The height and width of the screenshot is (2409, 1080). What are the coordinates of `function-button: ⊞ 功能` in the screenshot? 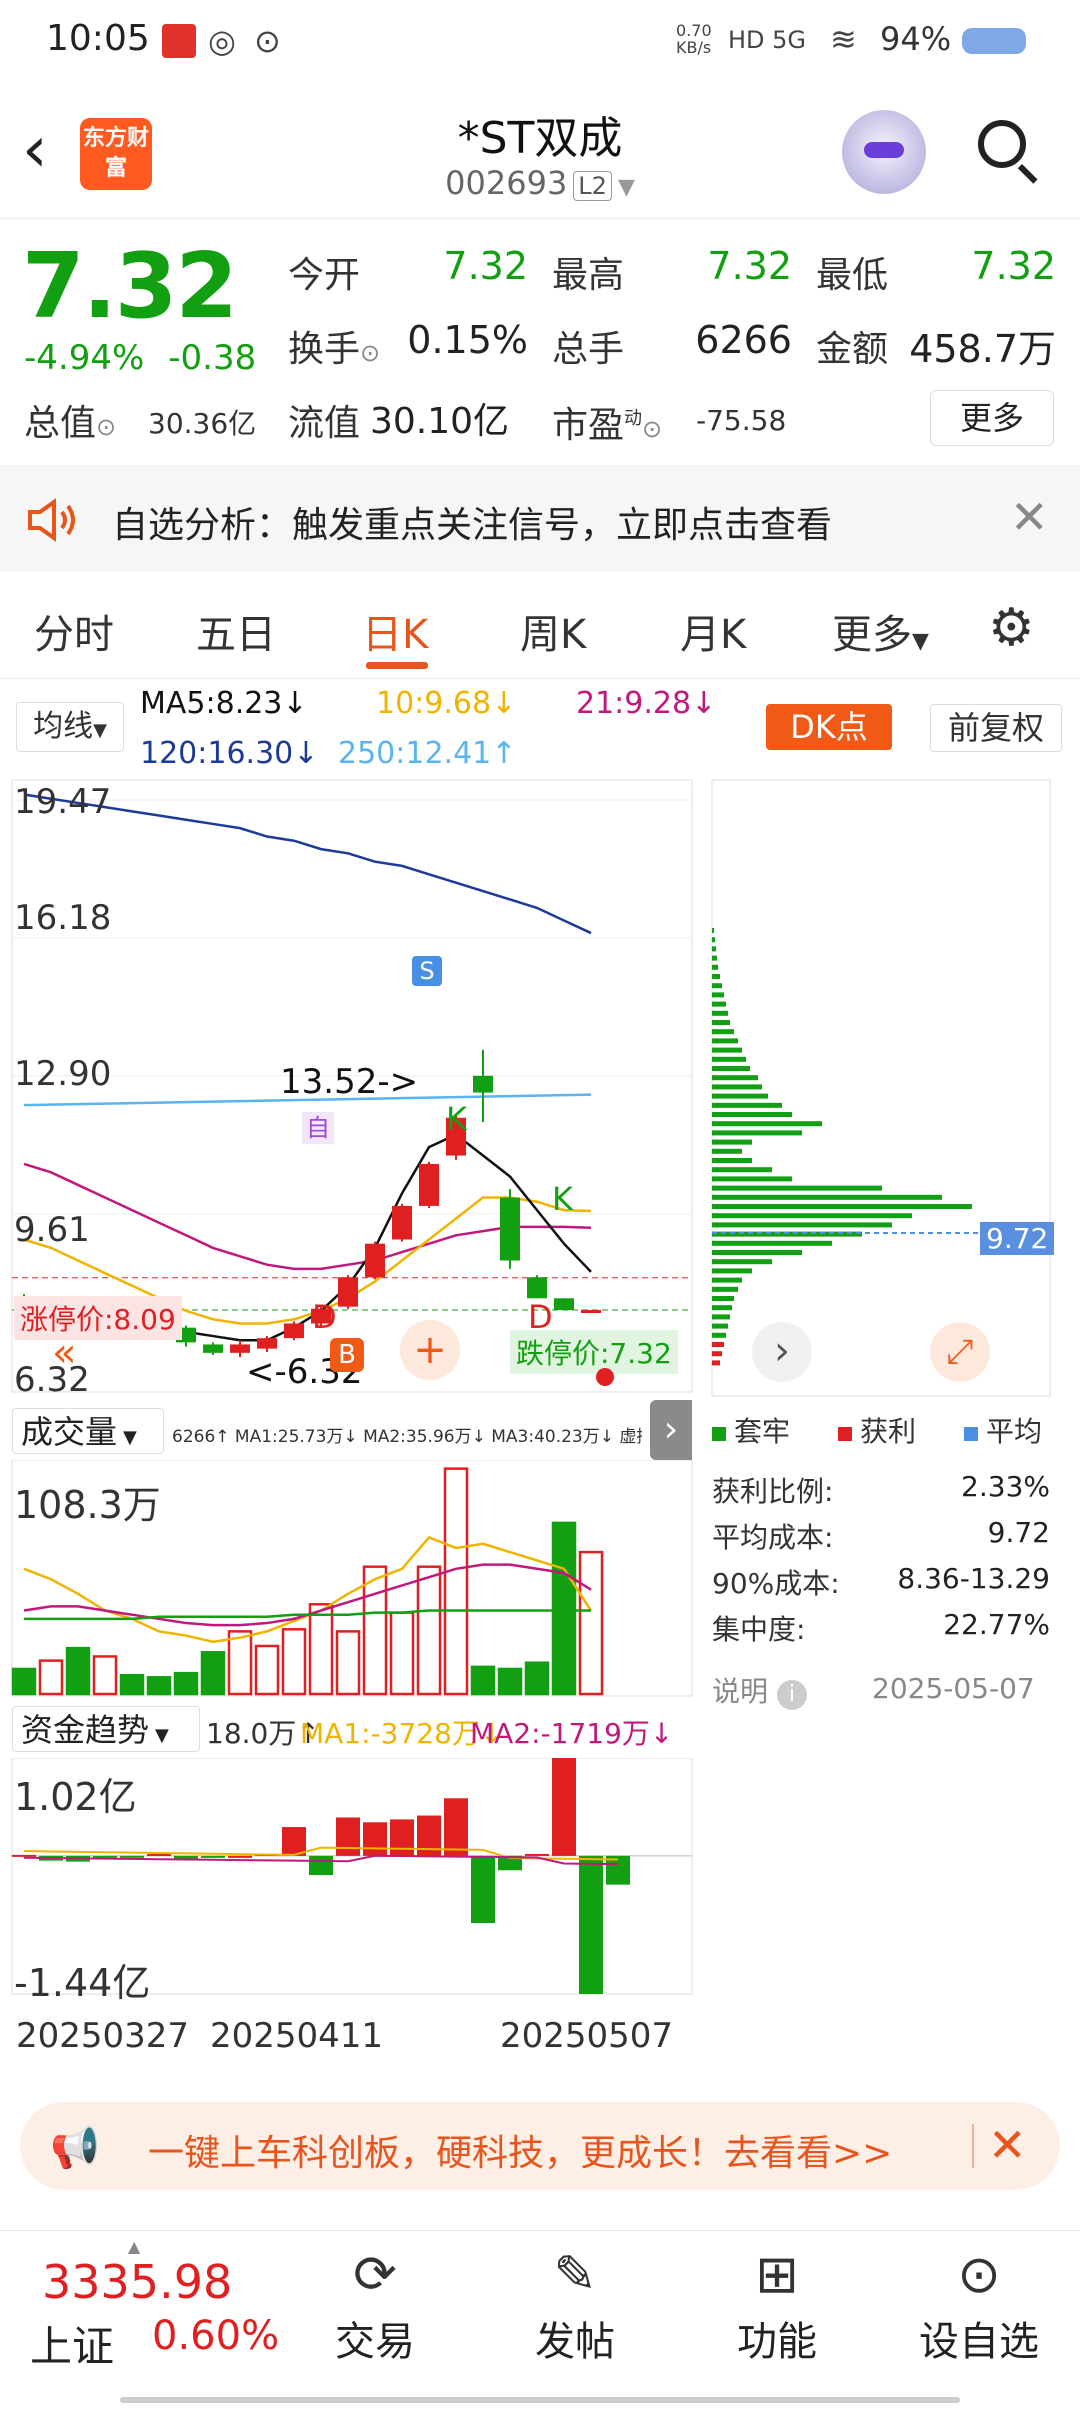 It's located at (777, 2306).